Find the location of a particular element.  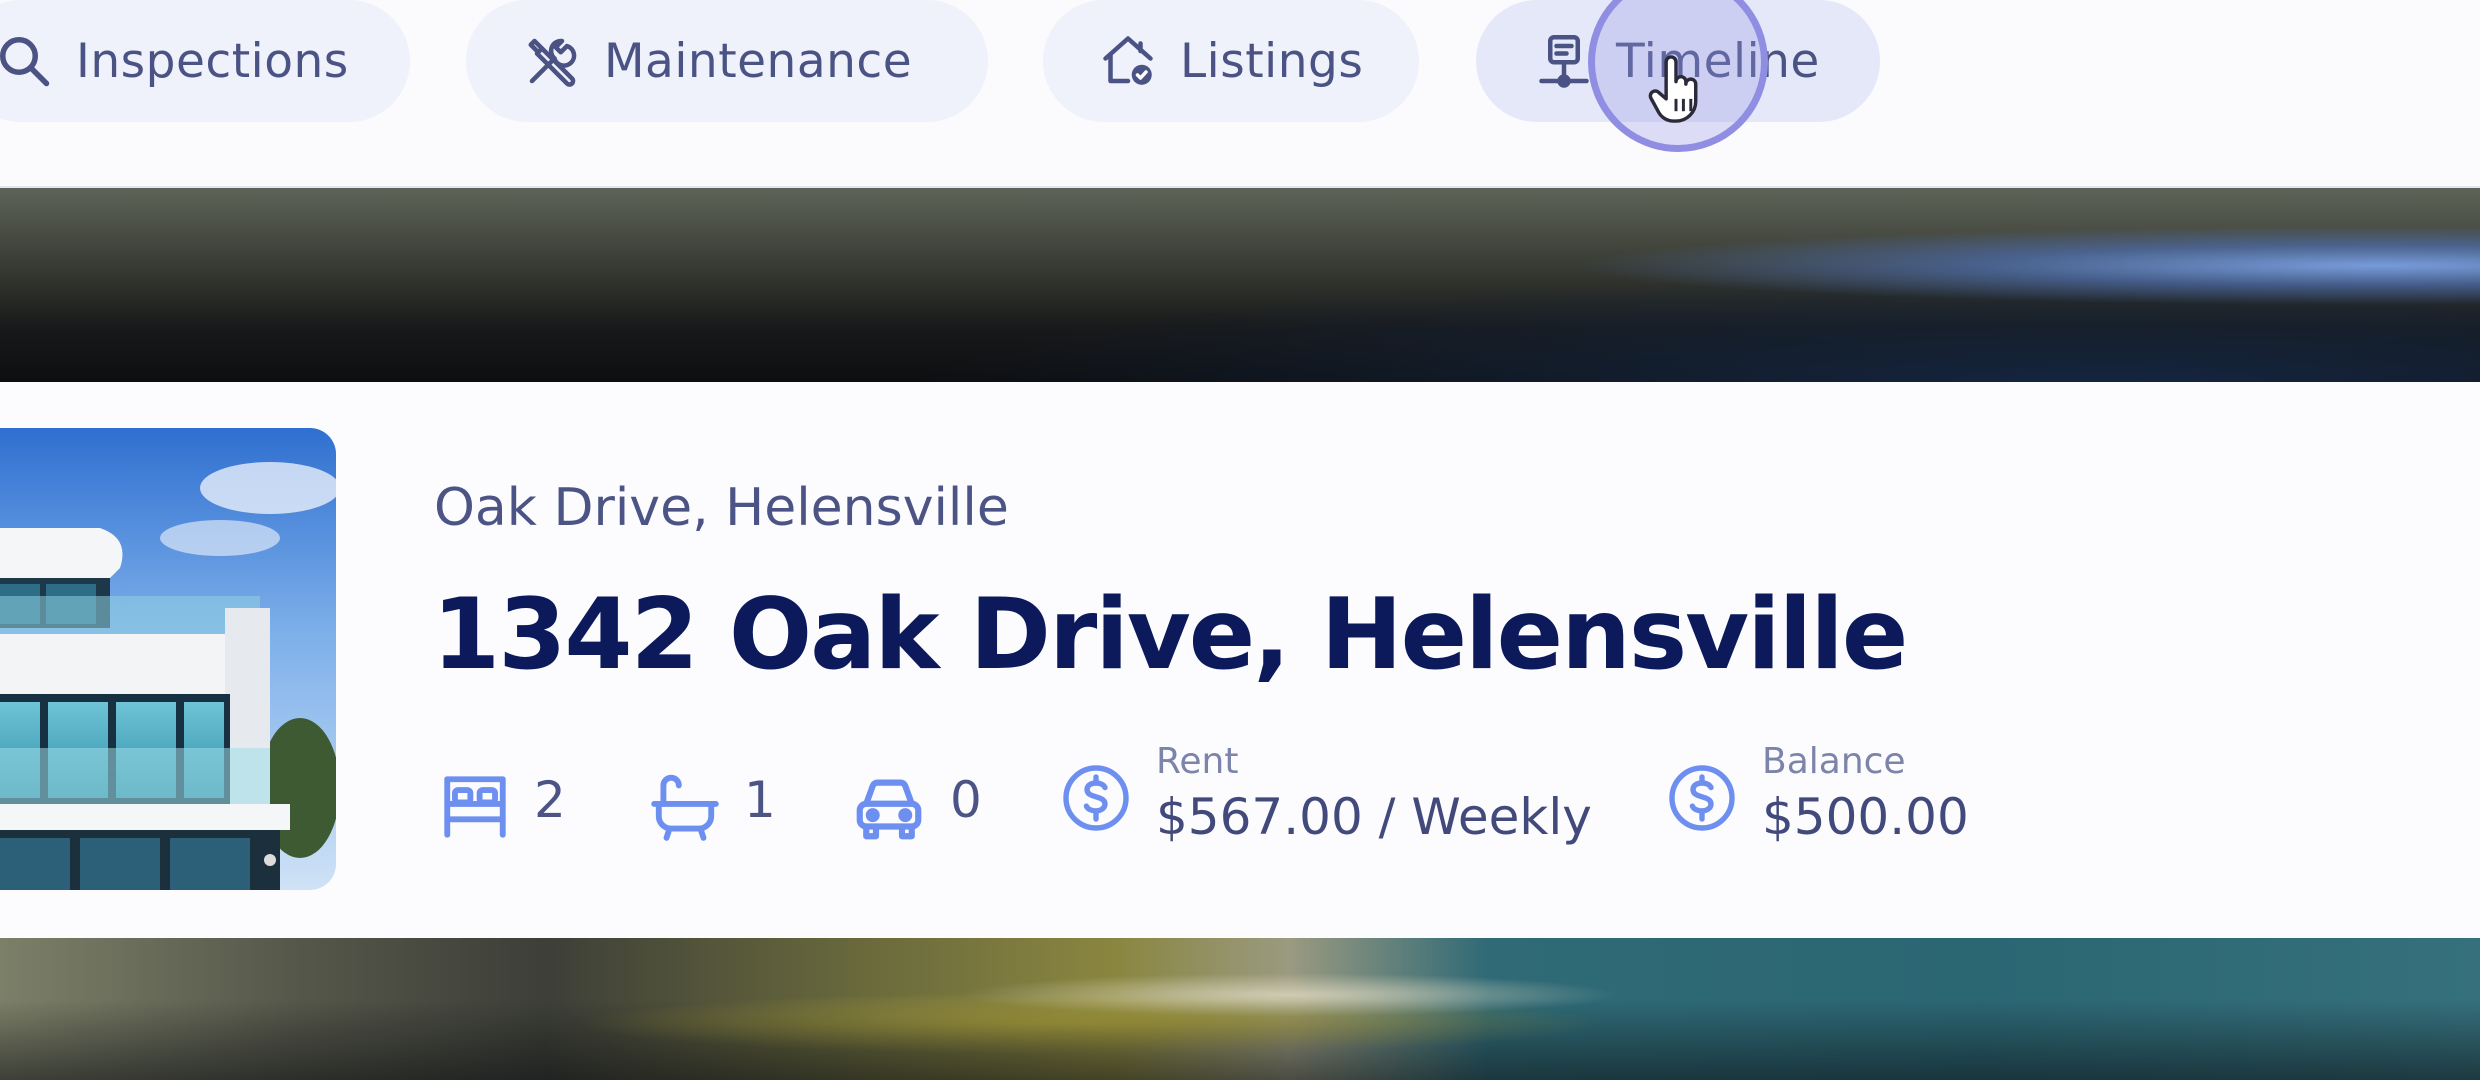

tab-inspections: Inspections is located at coordinates (205, 61).